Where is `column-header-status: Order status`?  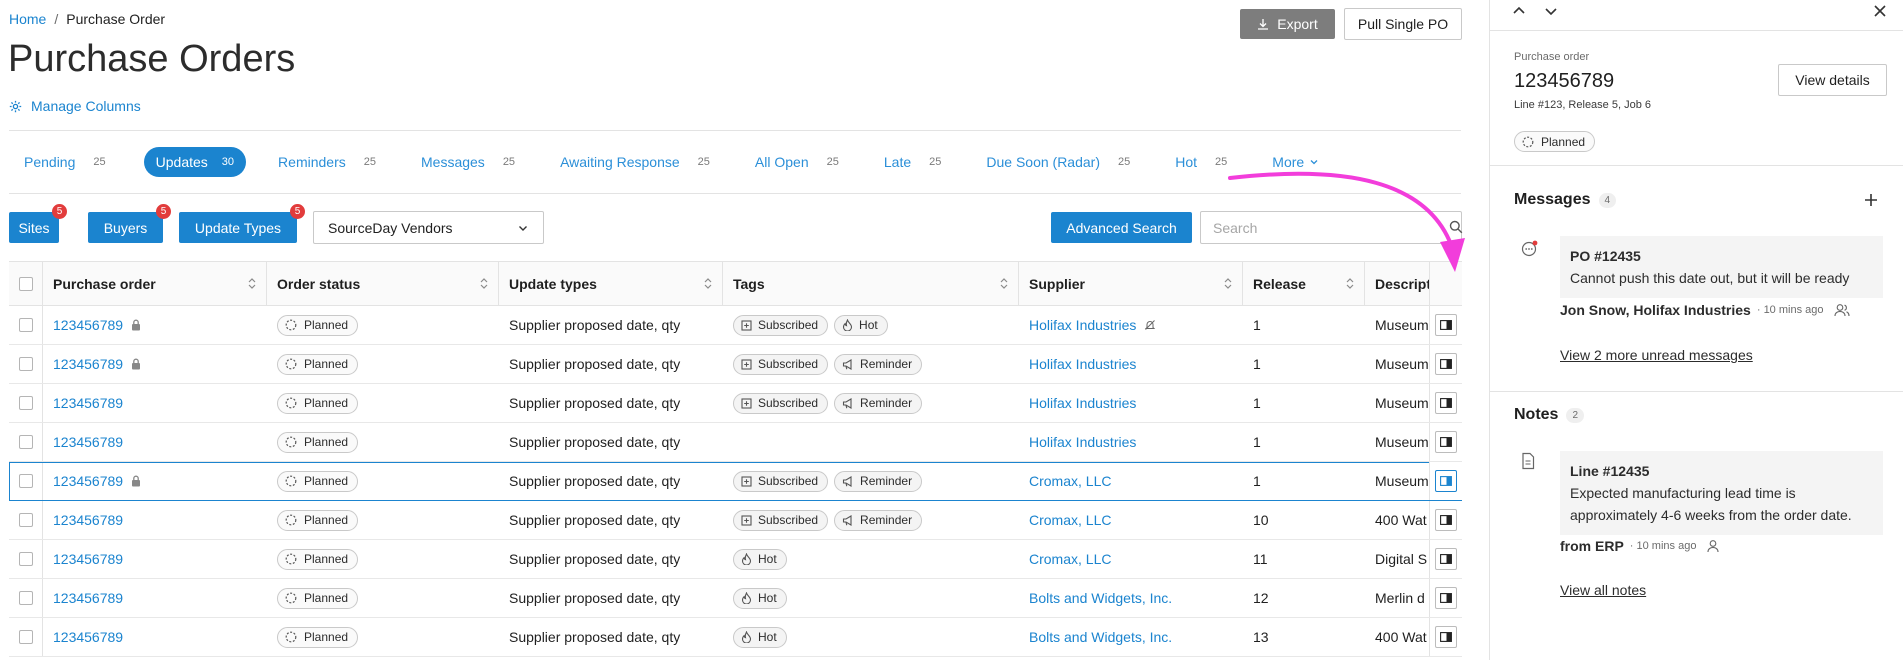 column-header-status: Order status is located at coordinates (383, 283).